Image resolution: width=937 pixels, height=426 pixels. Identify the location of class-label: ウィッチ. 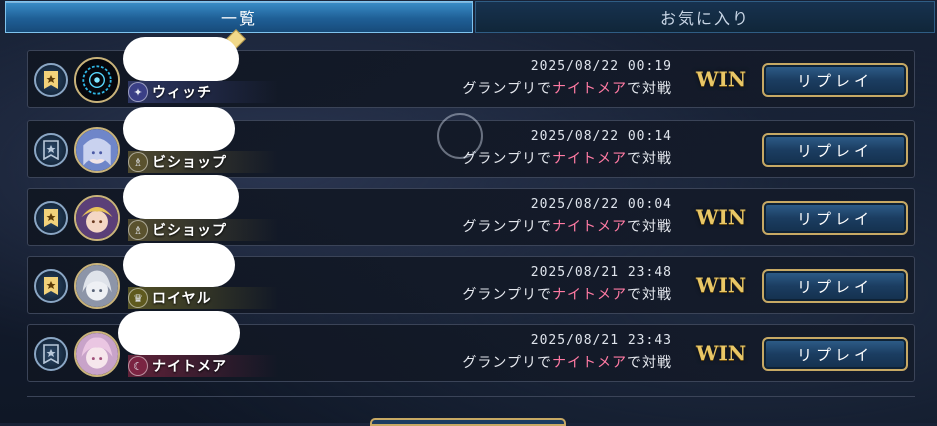
(182, 93).